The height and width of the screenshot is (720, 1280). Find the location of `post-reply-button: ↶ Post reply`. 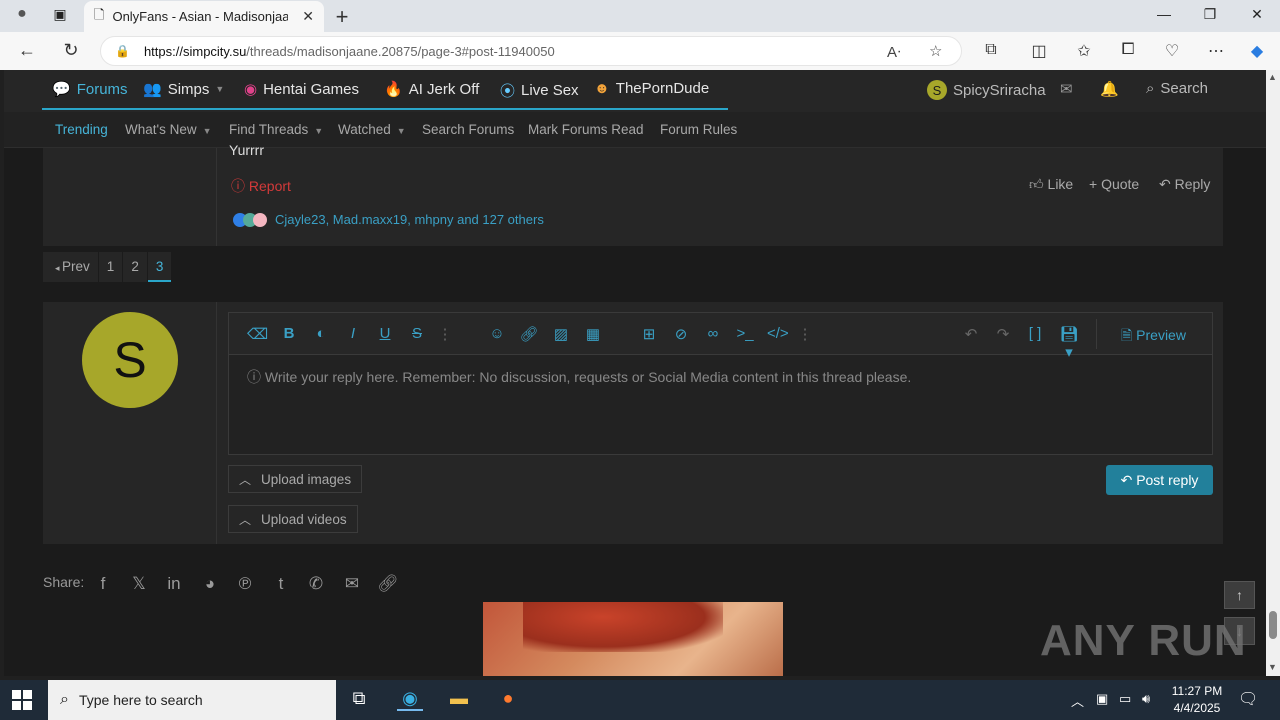

post-reply-button: ↶ Post reply is located at coordinates (1159, 480).